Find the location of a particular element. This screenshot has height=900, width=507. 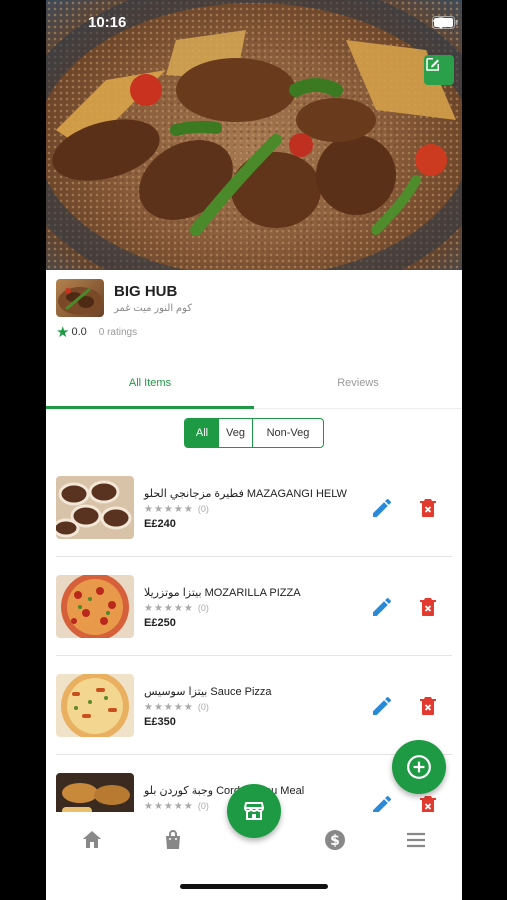

star-icon: ★ is located at coordinates (63, 332).